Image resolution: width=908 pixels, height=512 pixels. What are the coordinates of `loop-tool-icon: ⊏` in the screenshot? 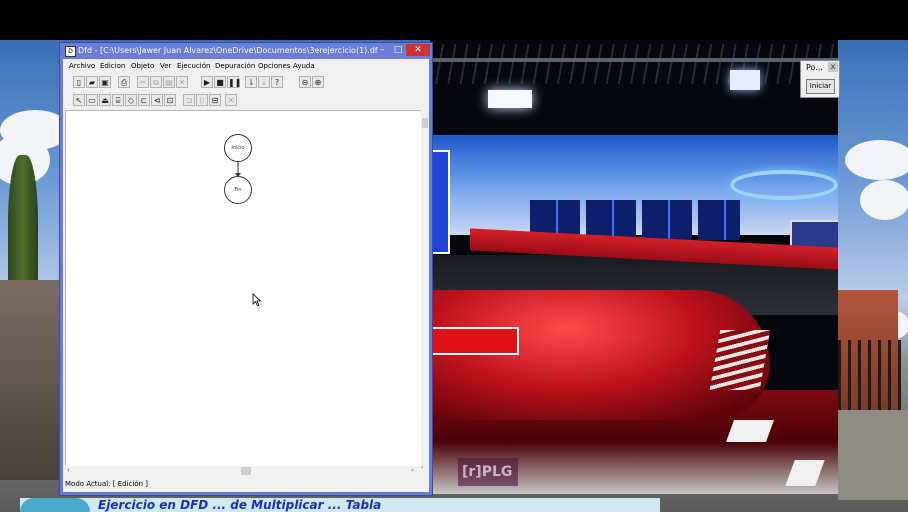 It's located at (144, 100).